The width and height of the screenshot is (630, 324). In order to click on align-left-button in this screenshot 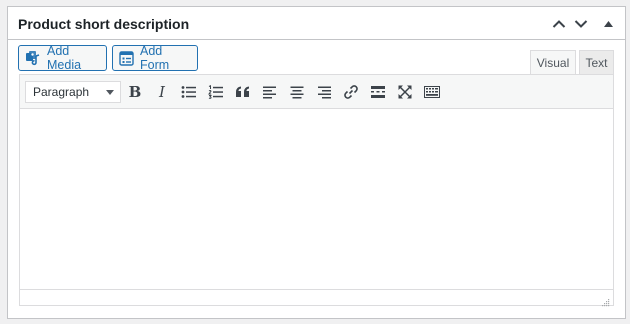, I will do `click(270, 92)`.